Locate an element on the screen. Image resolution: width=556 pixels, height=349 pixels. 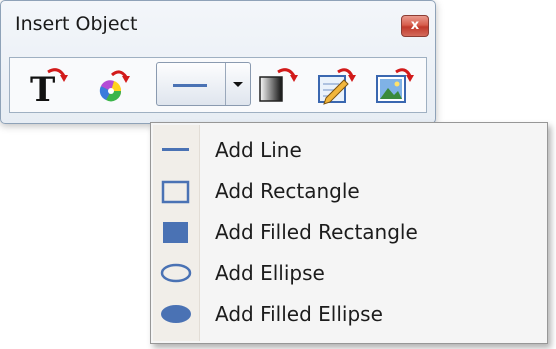
picture-icon is located at coordinates (395, 85).